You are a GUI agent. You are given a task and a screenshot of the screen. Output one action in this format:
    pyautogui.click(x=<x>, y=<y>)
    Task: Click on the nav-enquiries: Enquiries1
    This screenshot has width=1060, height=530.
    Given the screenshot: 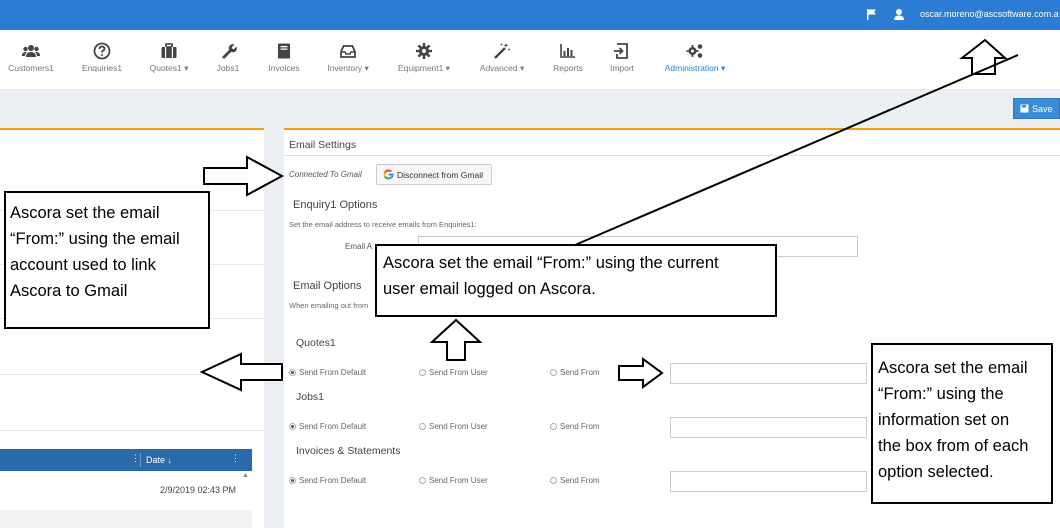 What is the action you would take?
    pyautogui.click(x=102, y=59)
    